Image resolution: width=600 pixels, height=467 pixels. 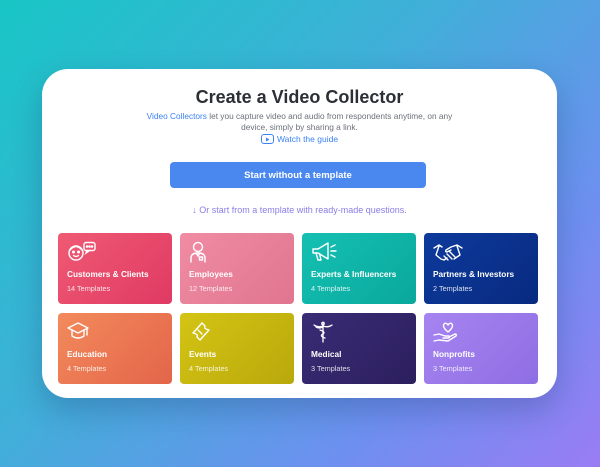 What do you see at coordinates (203, 354) in the screenshot?
I see `category-name: Events` at bounding box center [203, 354].